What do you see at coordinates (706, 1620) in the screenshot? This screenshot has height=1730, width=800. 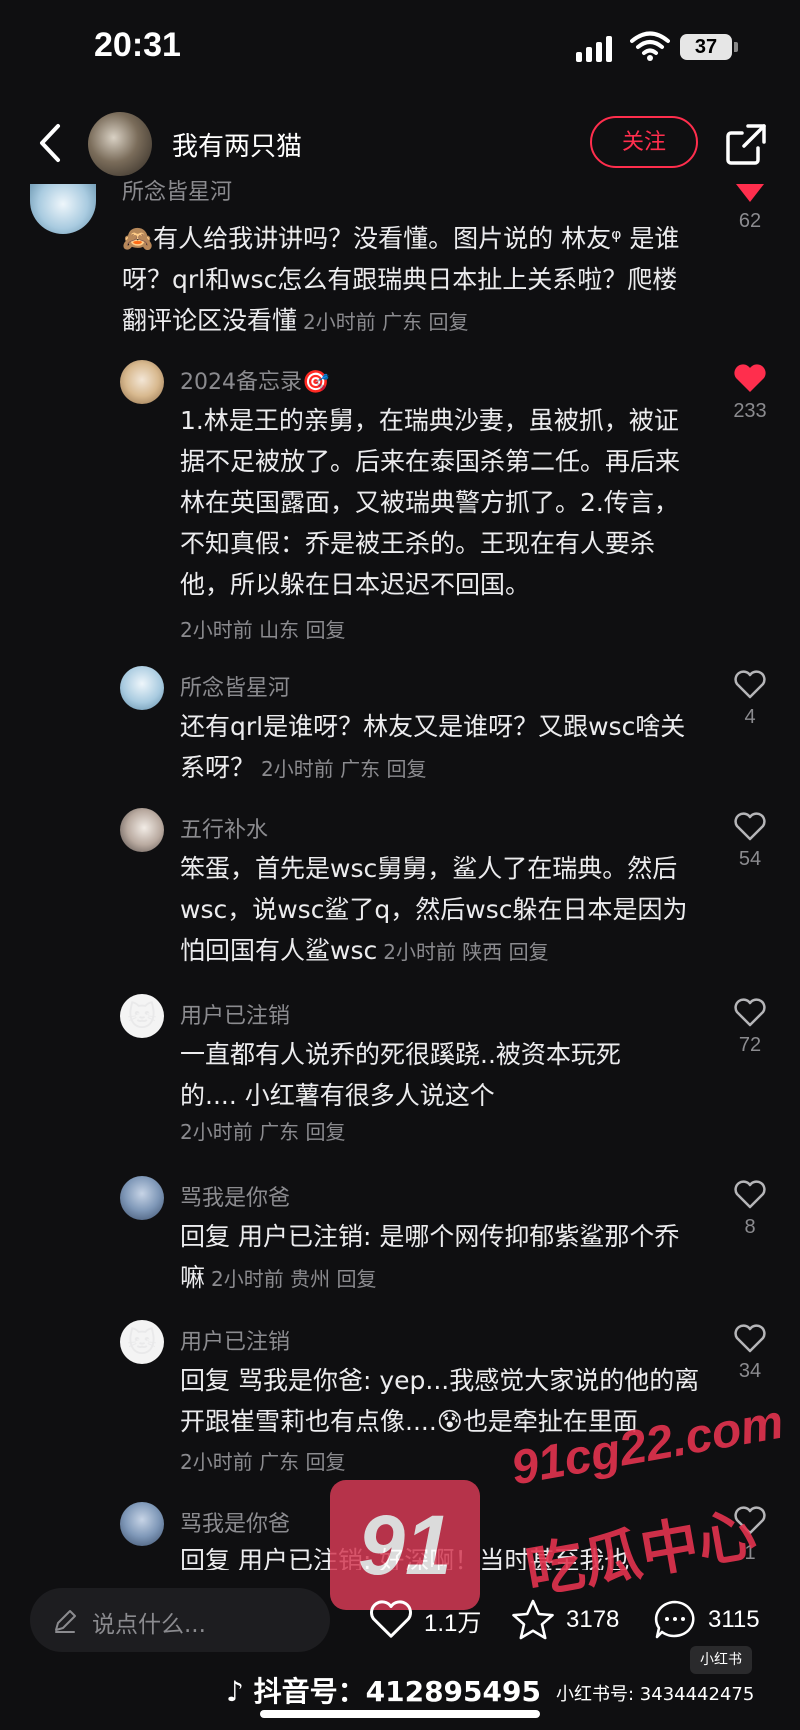 I see `comment-action: 3115` at bounding box center [706, 1620].